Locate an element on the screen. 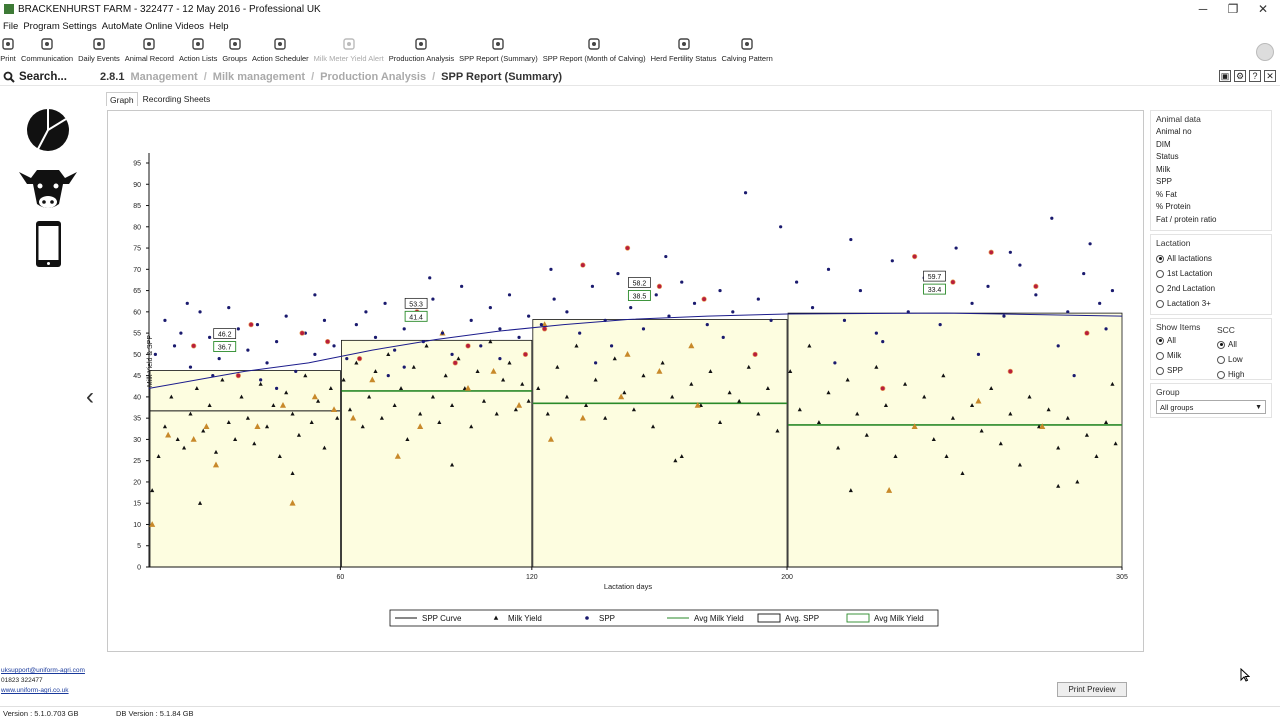 This screenshot has height=720, width=1280. animal-data-field: Fat / protein ratio is located at coordinates (1186, 219).